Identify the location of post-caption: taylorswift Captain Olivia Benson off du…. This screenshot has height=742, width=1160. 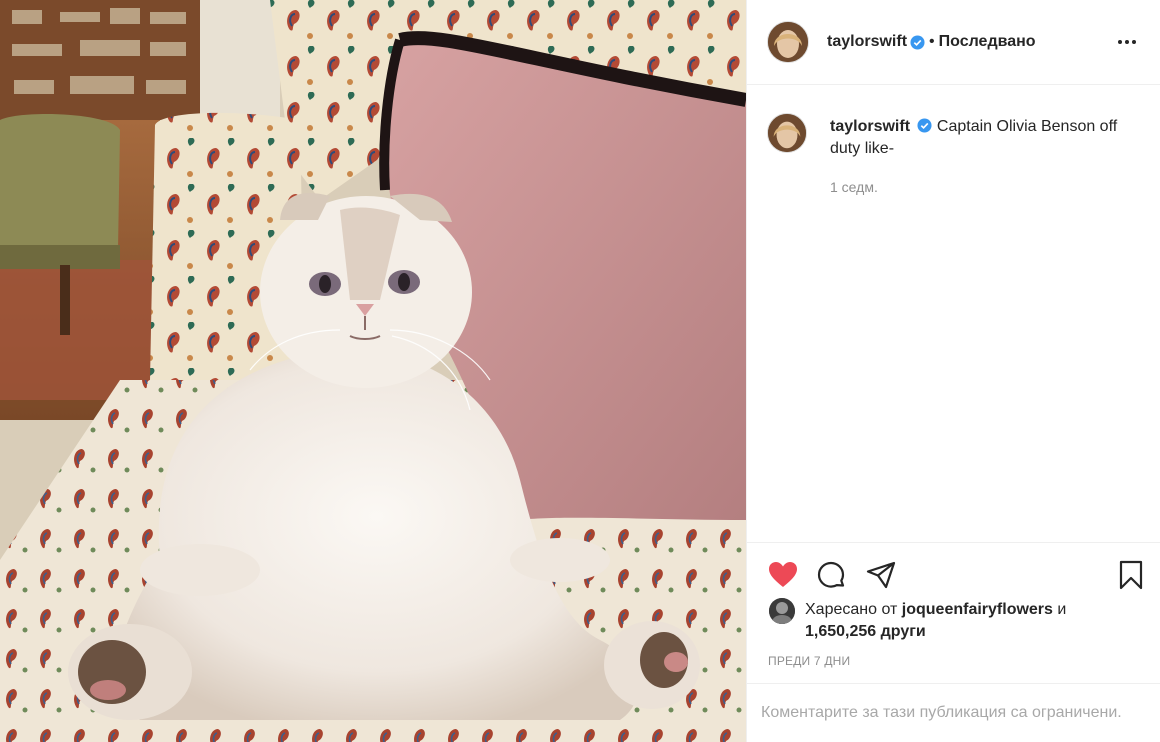
(955, 155).